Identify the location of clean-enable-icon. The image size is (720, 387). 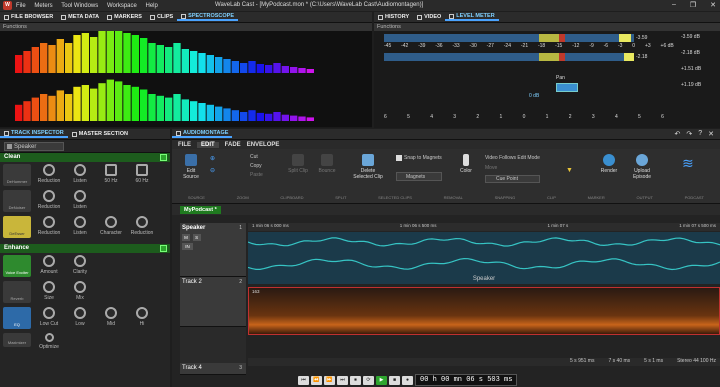
(163, 157).